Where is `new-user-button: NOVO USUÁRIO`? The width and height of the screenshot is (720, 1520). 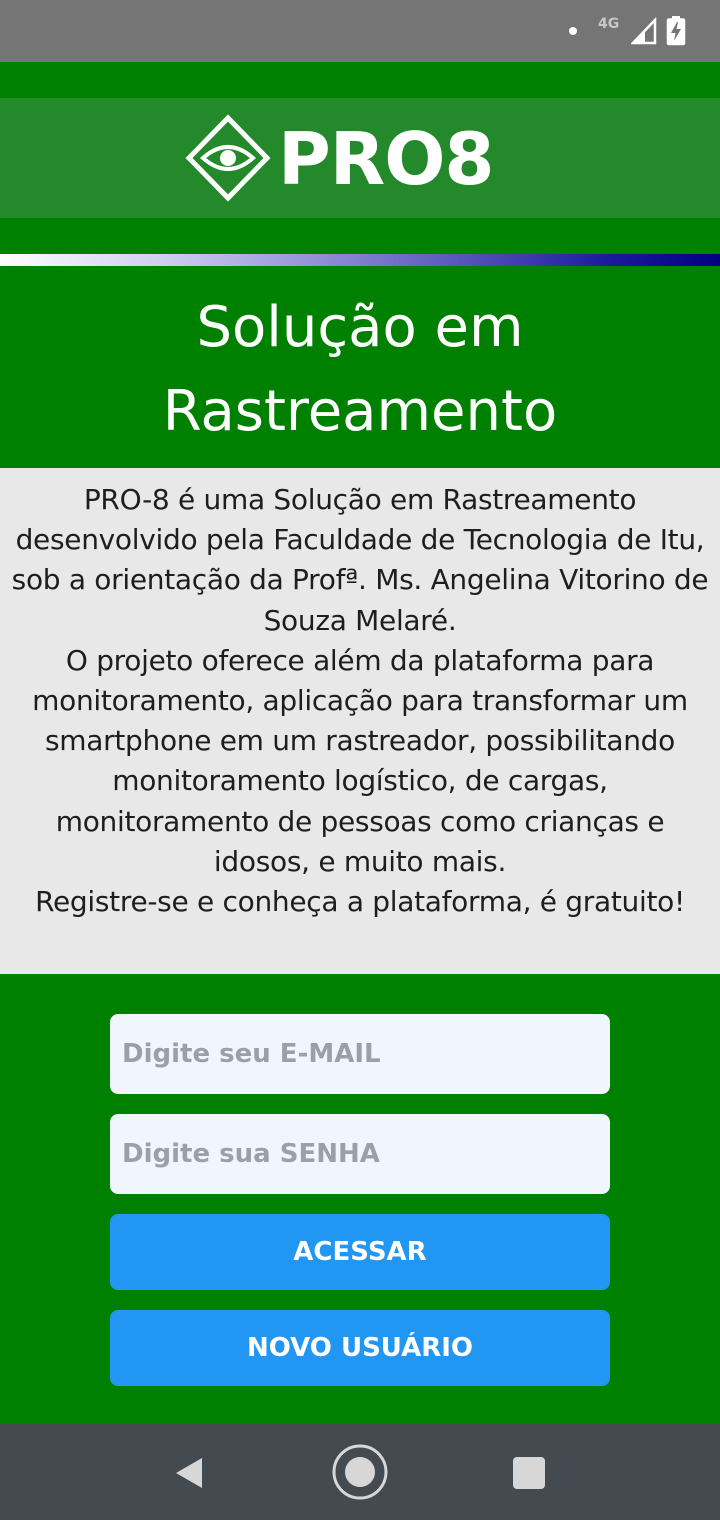
new-user-button: NOVO USUÁRIO is located at coordinates (360, 1348).